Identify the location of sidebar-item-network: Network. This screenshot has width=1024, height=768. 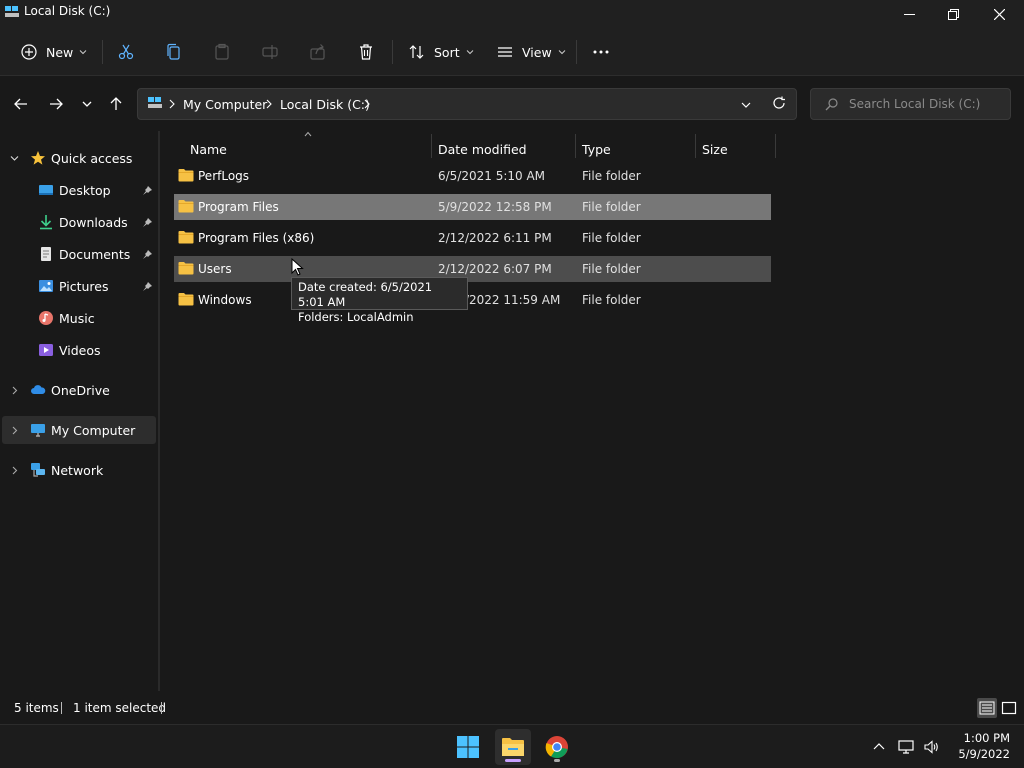
(79, 470).